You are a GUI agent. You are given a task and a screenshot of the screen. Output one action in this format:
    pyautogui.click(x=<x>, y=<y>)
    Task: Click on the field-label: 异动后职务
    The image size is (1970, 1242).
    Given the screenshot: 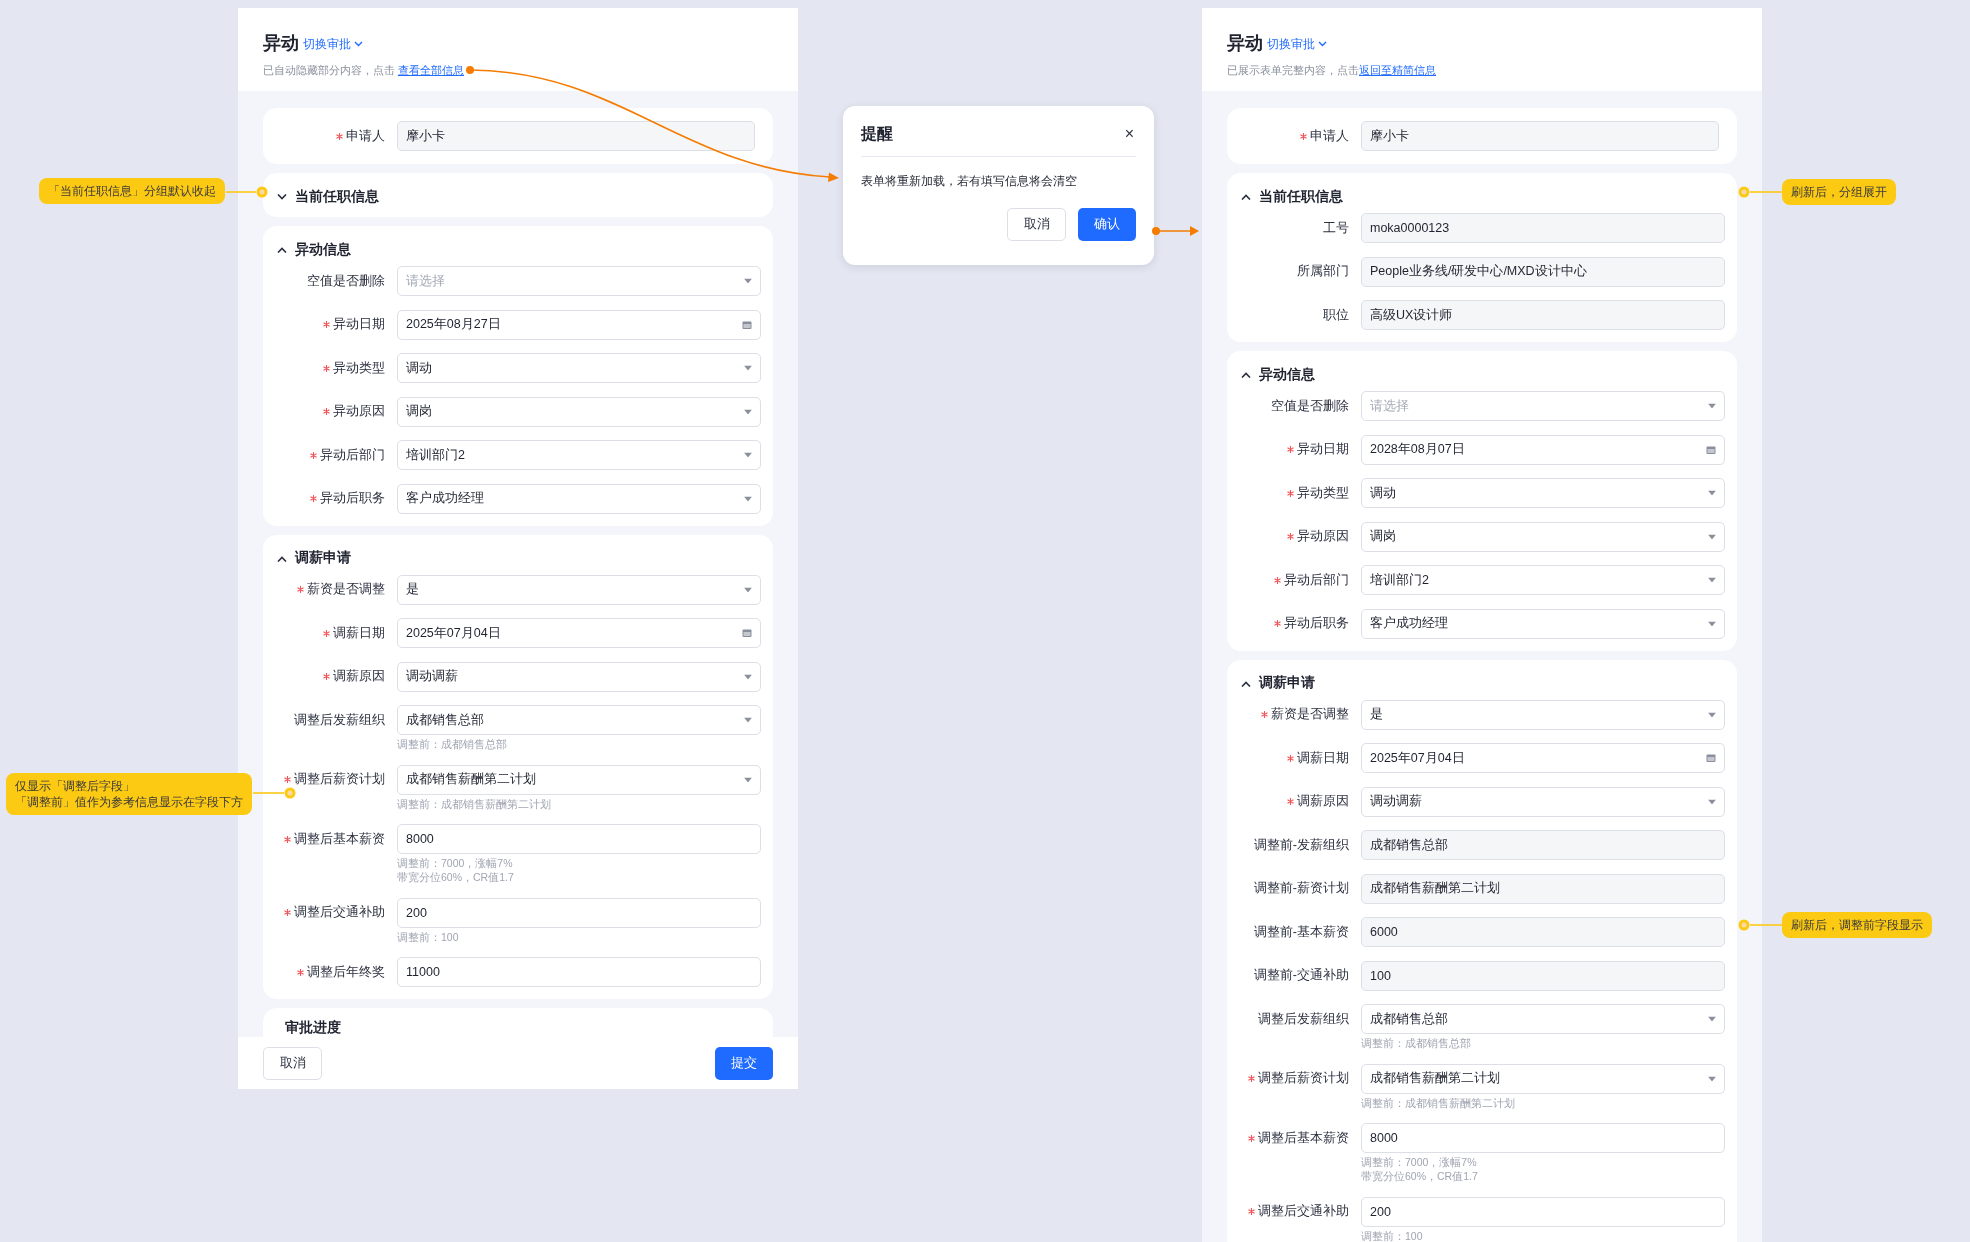 What is the action you would take?
    pyautogui.click(x=352, y=499)
    